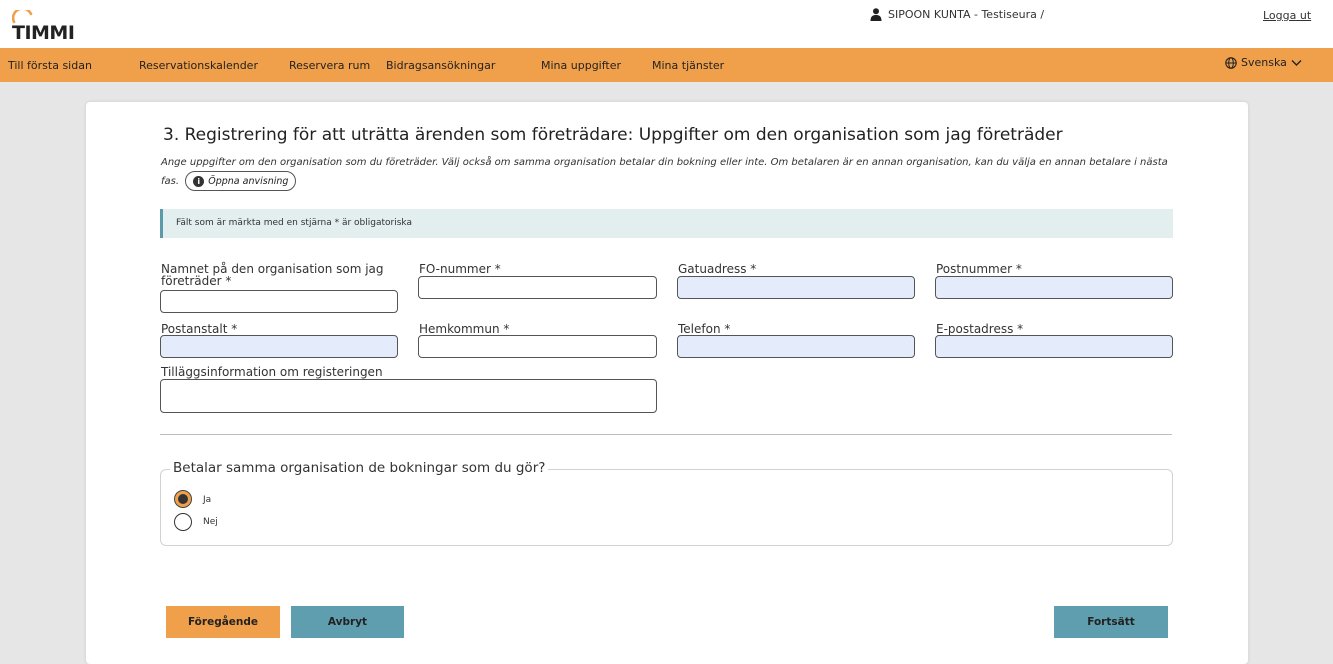 The width and height of the screenshot is (1333, 664). Describe the element at coordinates (537, 346) in the screenshot. I see `municipality-input` at that location.